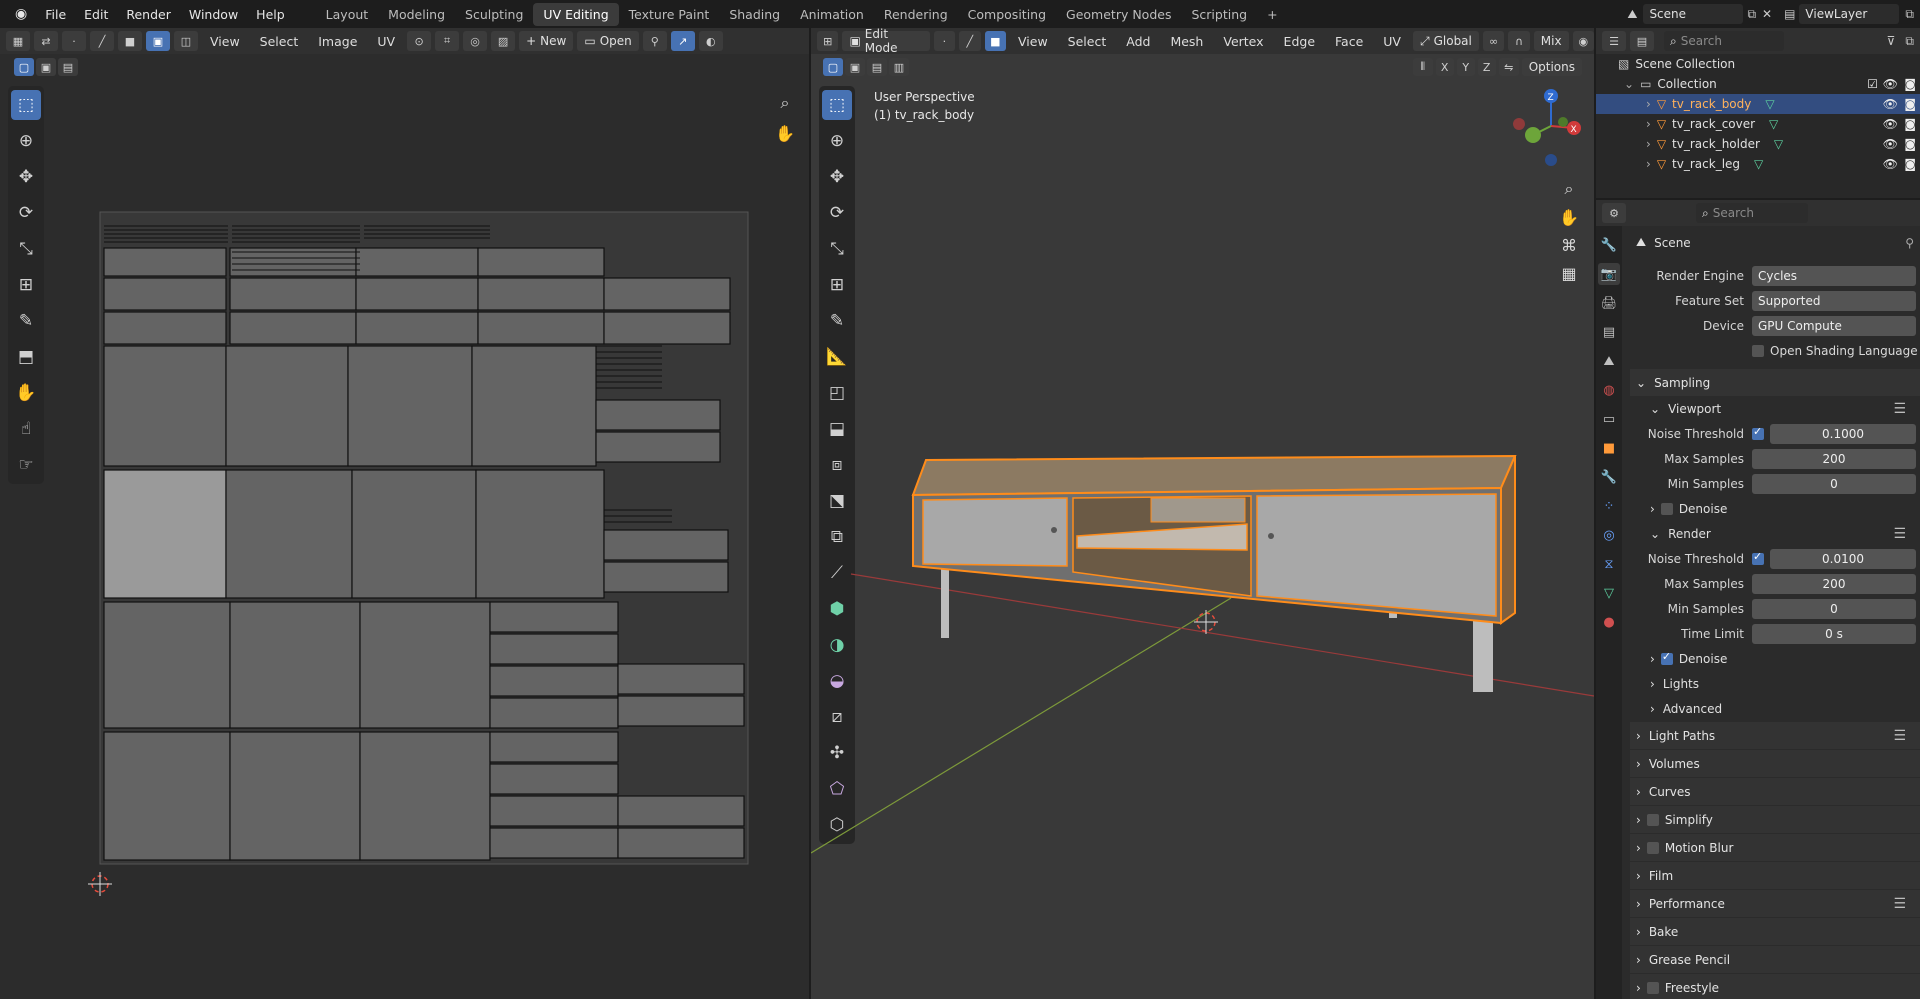  Describe the element at coordinates (100, 884) in the screenshot. I see `uv-2d-cursor` at that location.